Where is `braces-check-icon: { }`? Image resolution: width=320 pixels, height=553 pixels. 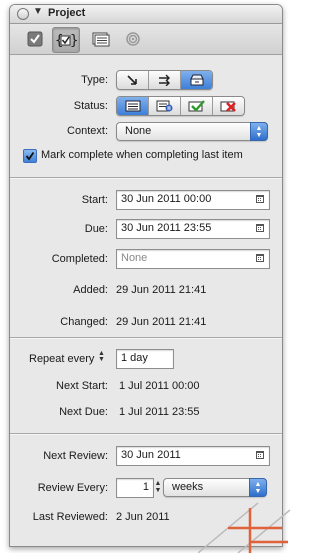
braces-check-icon: { } is located at coordinates (66, 40).